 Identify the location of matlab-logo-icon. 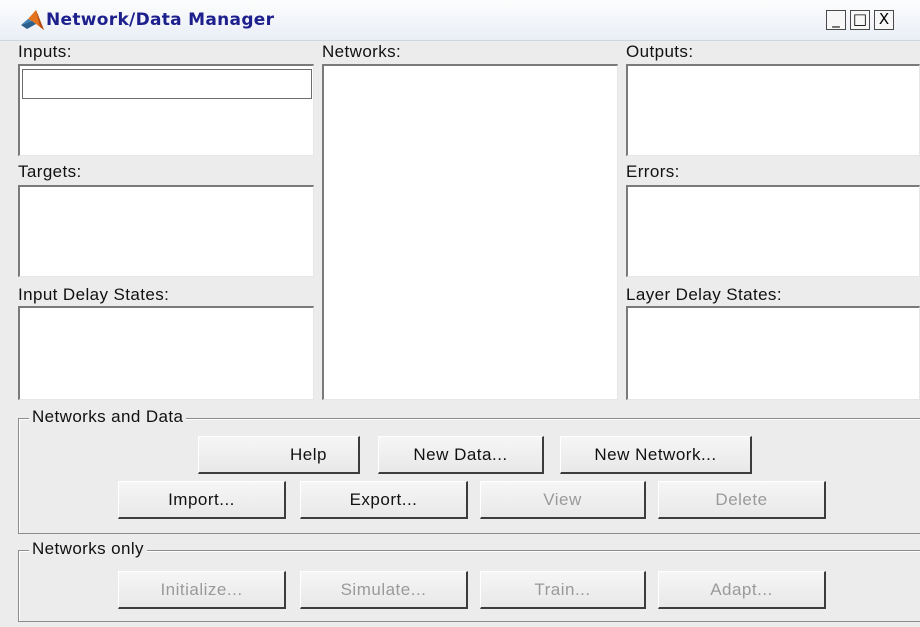
(32, 20).